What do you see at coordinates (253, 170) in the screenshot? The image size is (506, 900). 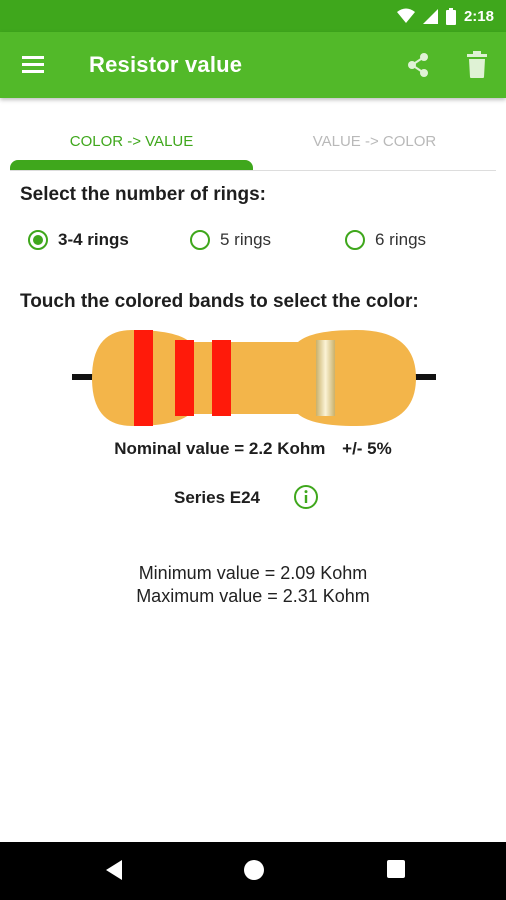 I see `tab-divider` at bounding box center [253, 170].